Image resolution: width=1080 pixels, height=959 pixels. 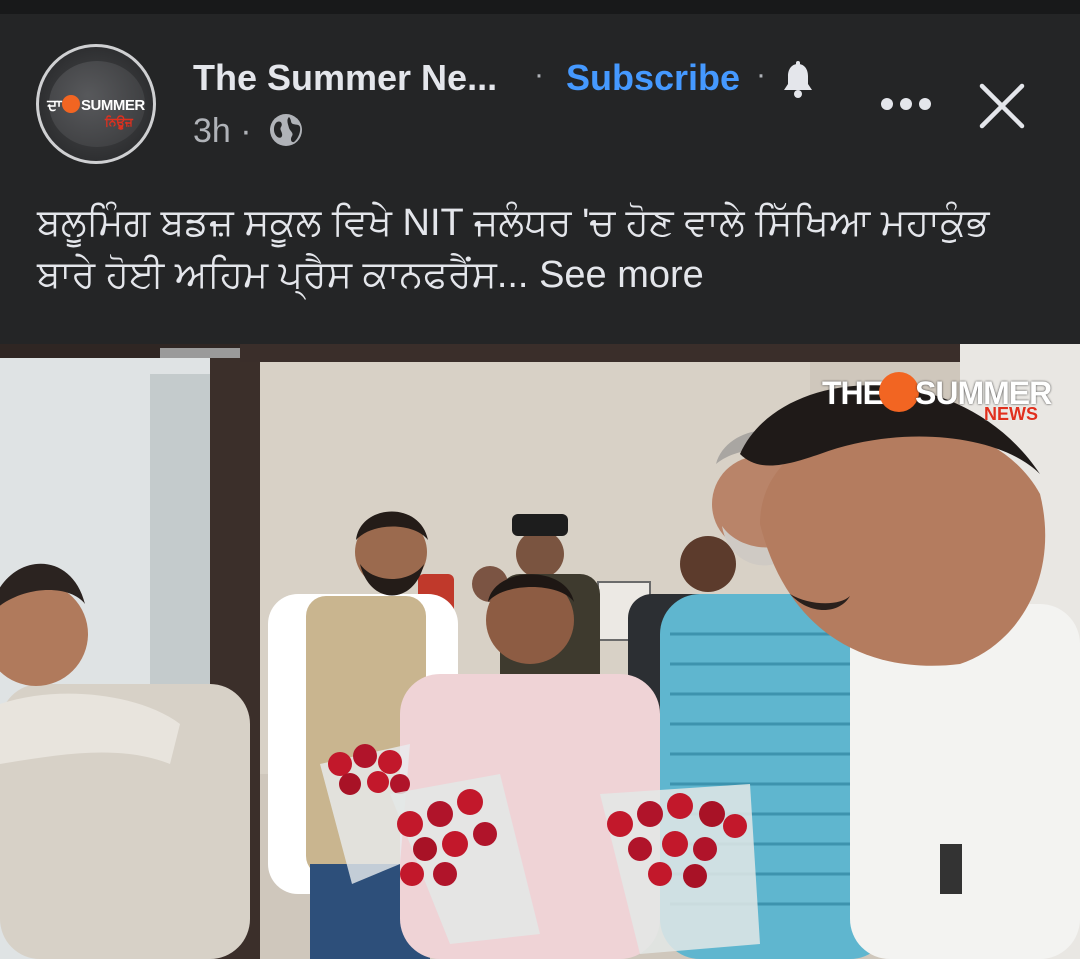 I want to click on pen-in-pocket, so click(x=951, y=869).